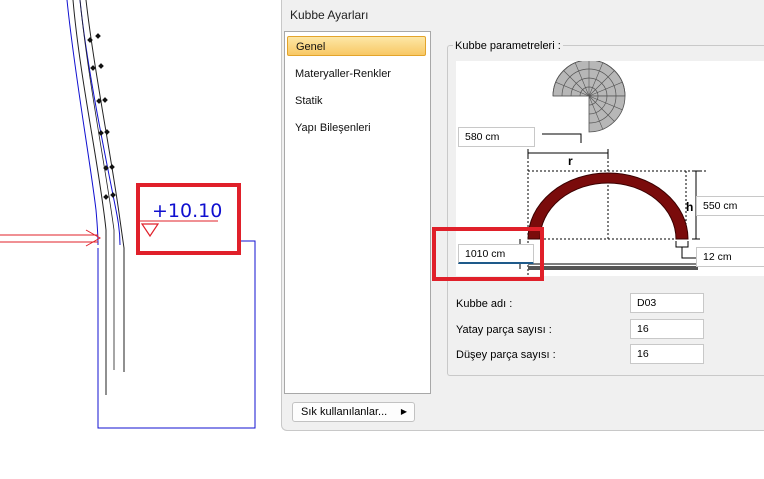 This screenshot has height=479, width=764. I want to click on radius-leader, so click(562, 138).